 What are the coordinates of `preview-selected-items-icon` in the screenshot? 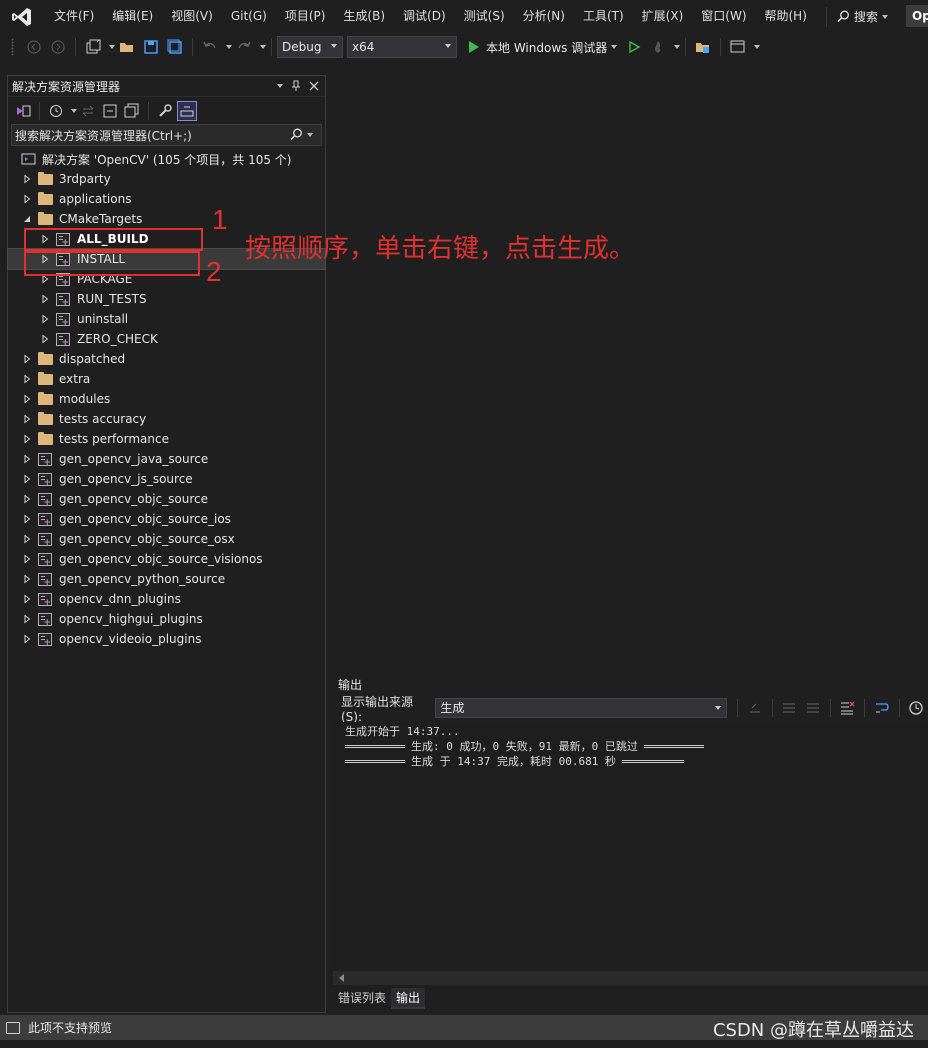 It's located at (187, 110).